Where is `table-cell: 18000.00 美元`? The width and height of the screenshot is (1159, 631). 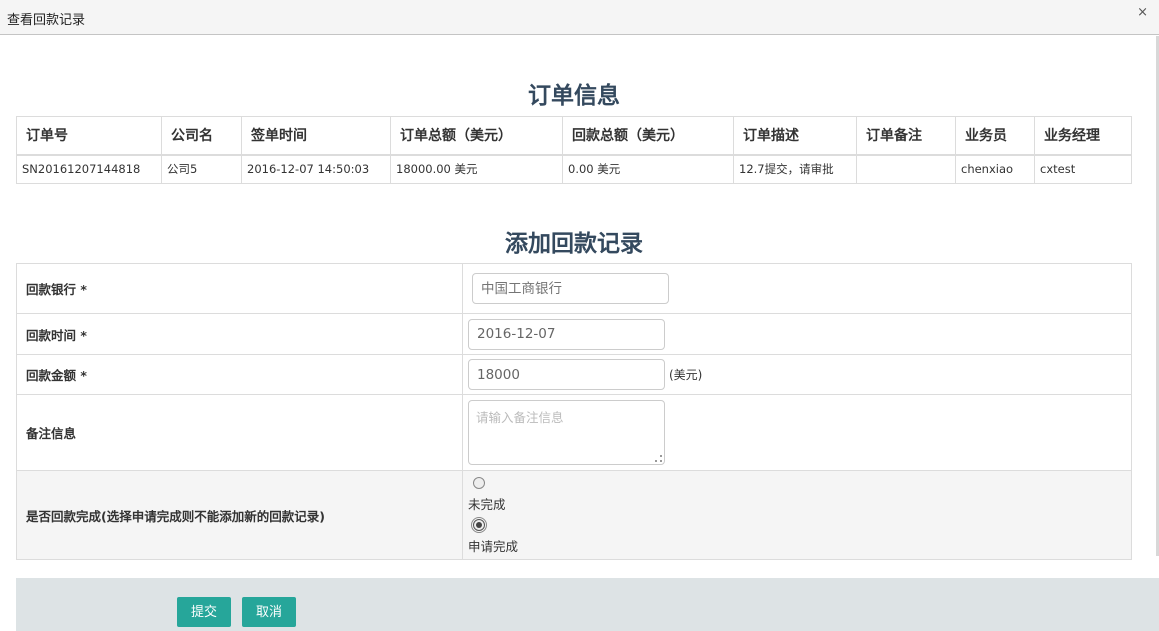 table-cell: 18000.00 美元 is located at coordinates (476, 169).